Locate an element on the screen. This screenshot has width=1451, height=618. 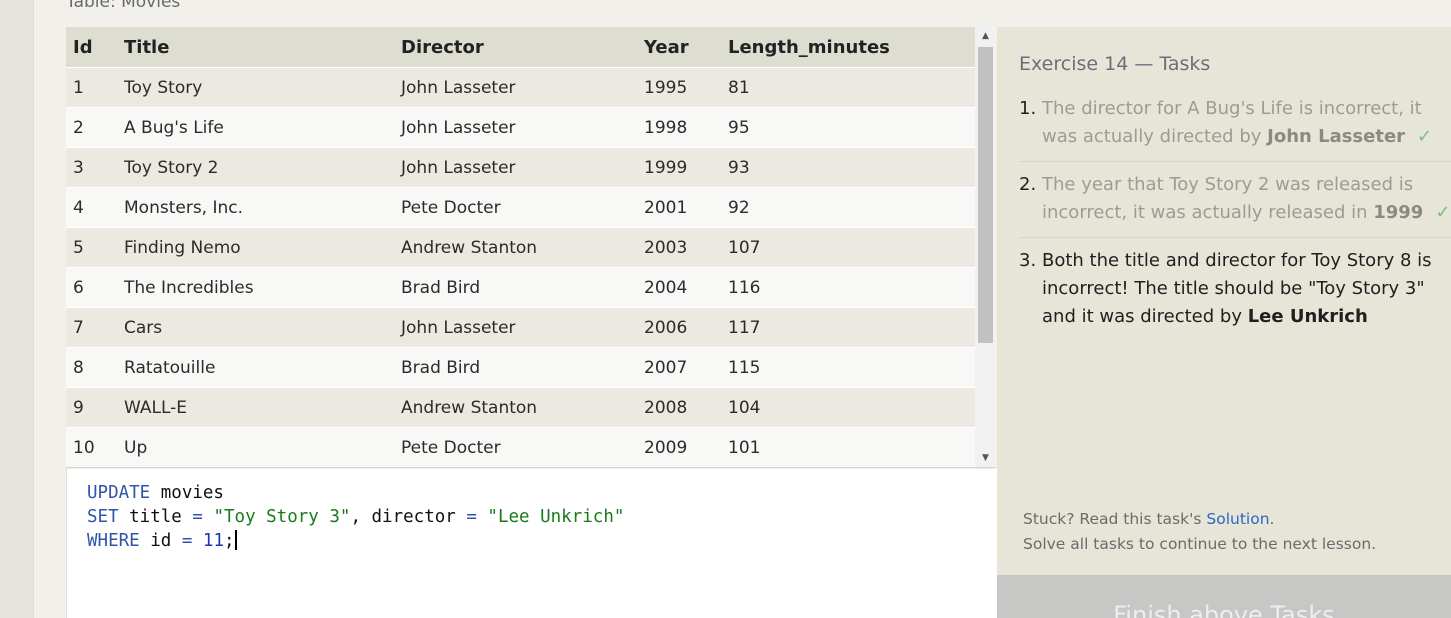
cell-id: 1 is located at coordinates (91, 87).